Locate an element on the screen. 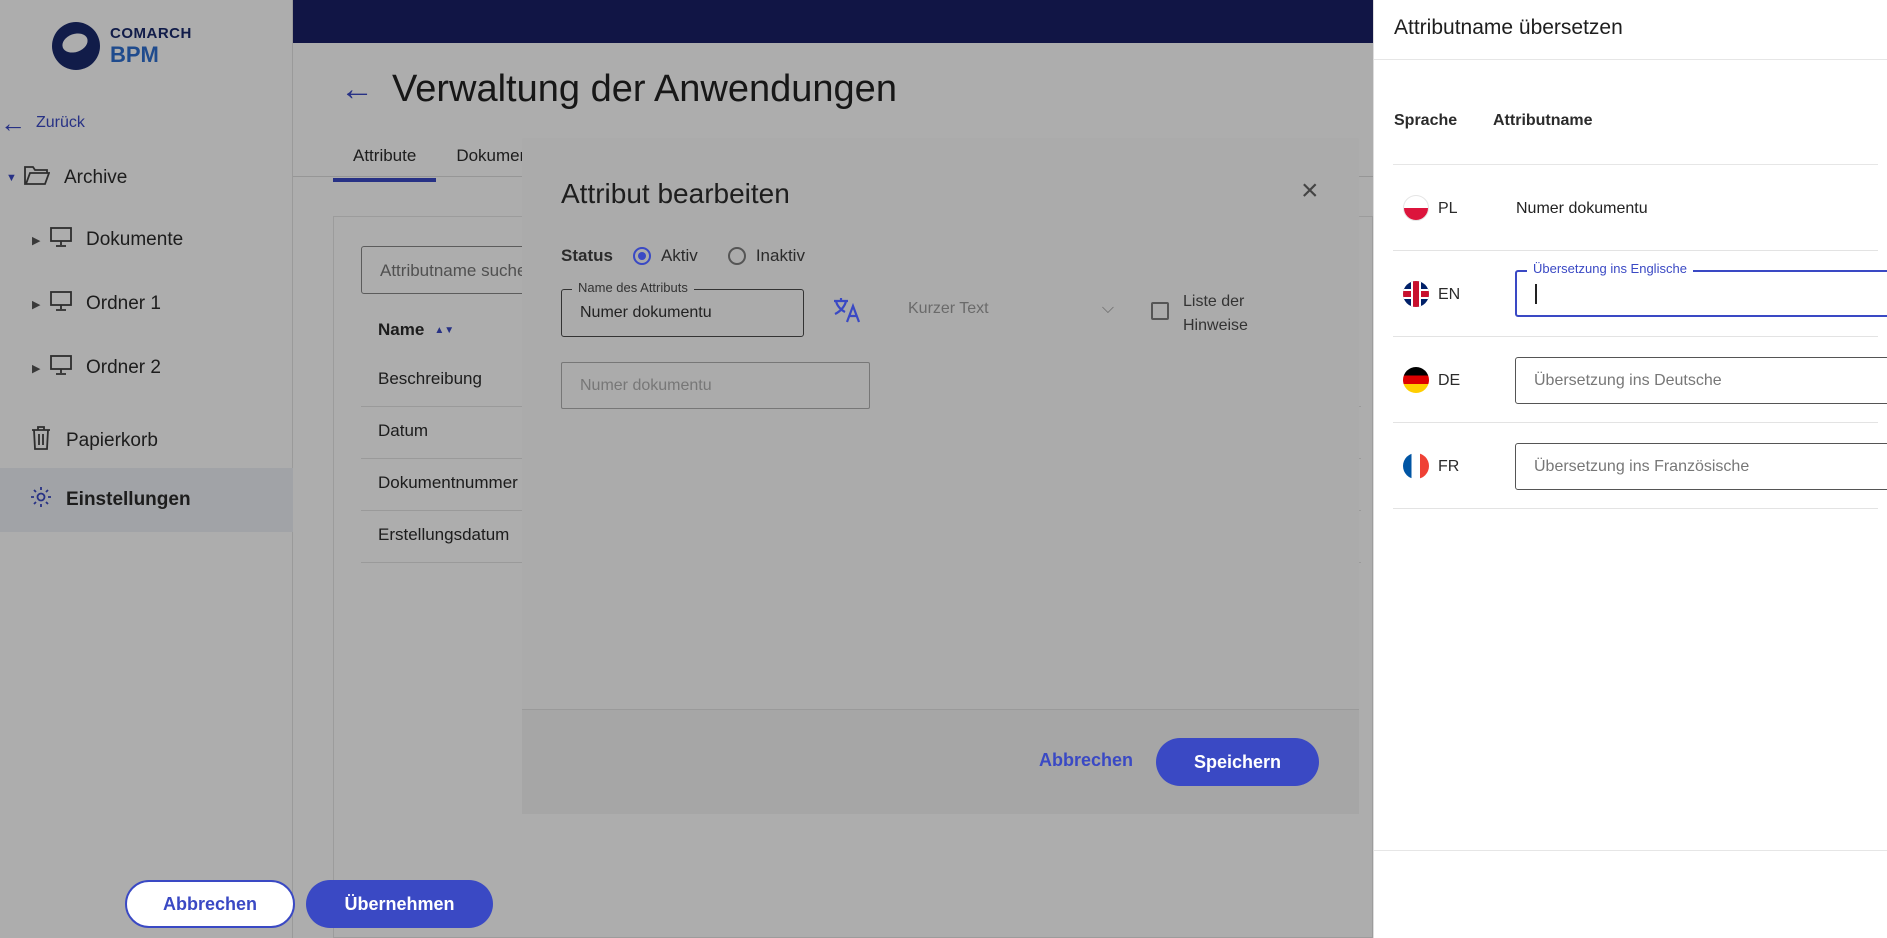 This screenshot has width=1887, height=938. radio-label-inaktiv: Inaktiv is located at coordinates (780, 255).